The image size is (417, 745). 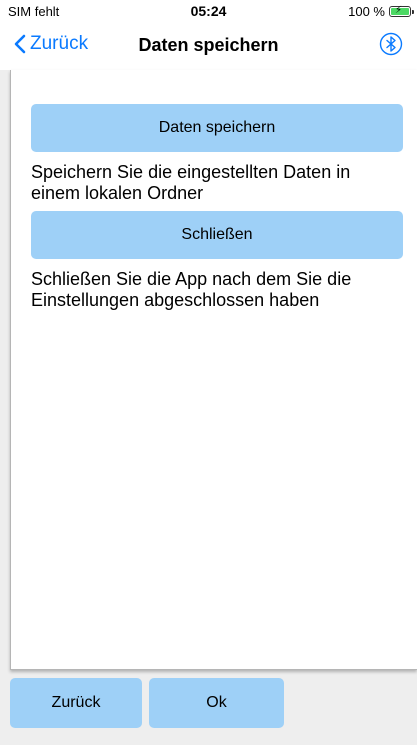 I want to click on charging-bolt-icon: ⚡, so click(x=399, y=10).